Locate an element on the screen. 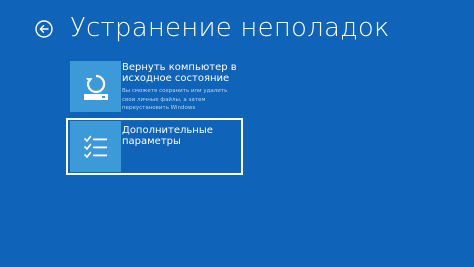  back-button is located at coordinates (44, 29).